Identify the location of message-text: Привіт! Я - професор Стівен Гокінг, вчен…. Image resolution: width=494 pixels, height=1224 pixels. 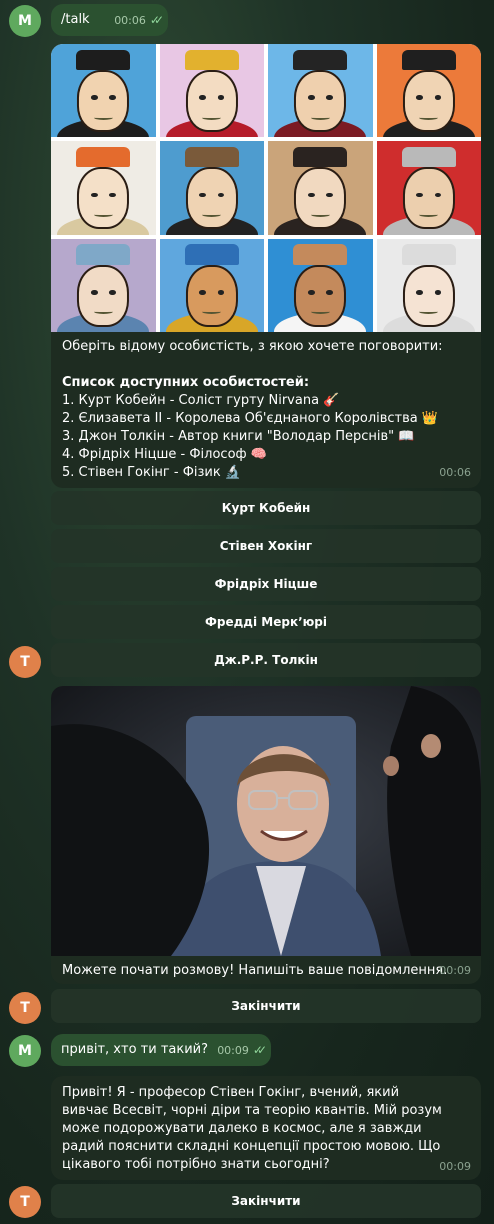
(252, 1128).